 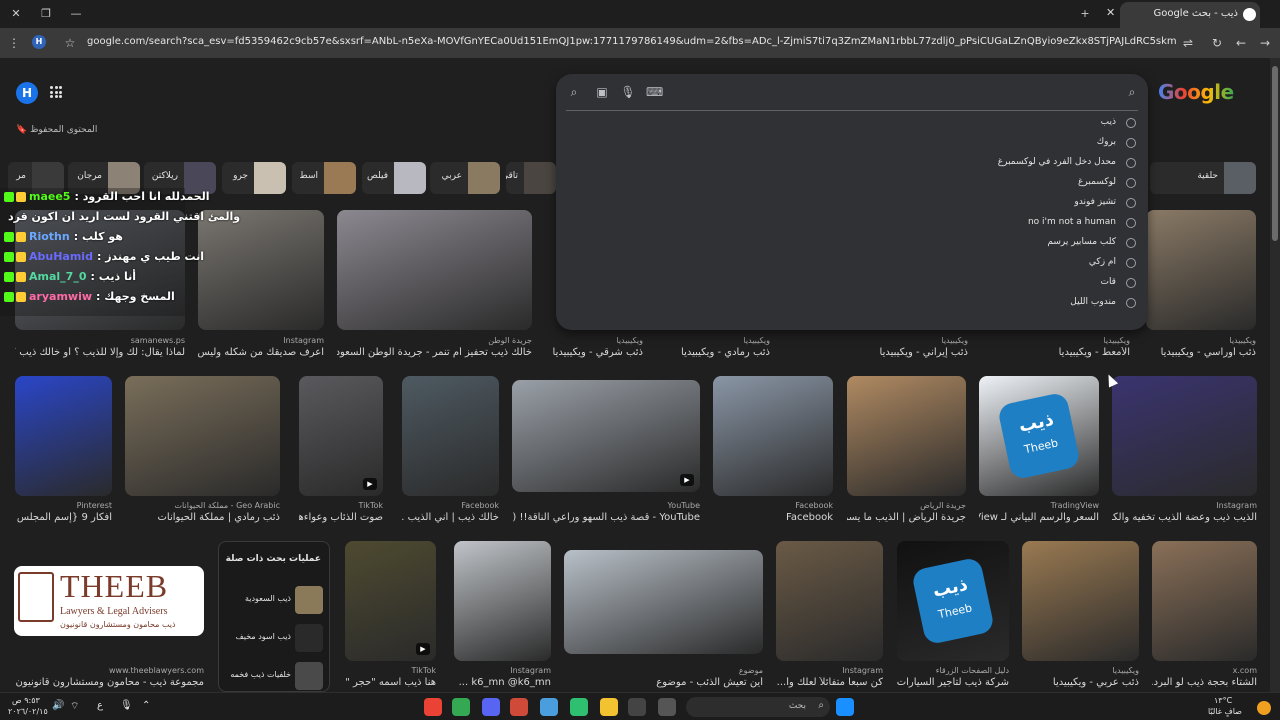 I want to click on apps-grid-icon, so click(x=56, y=92).